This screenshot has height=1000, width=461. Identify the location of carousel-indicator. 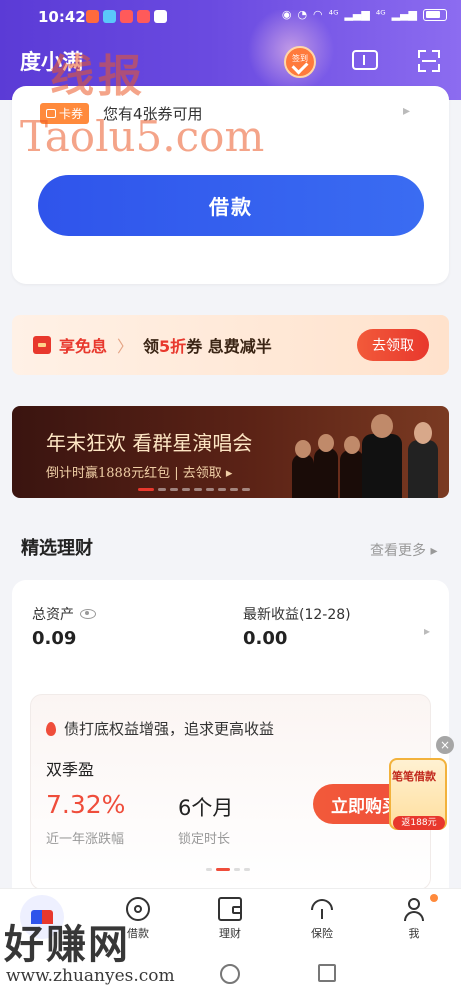
(194, 489).